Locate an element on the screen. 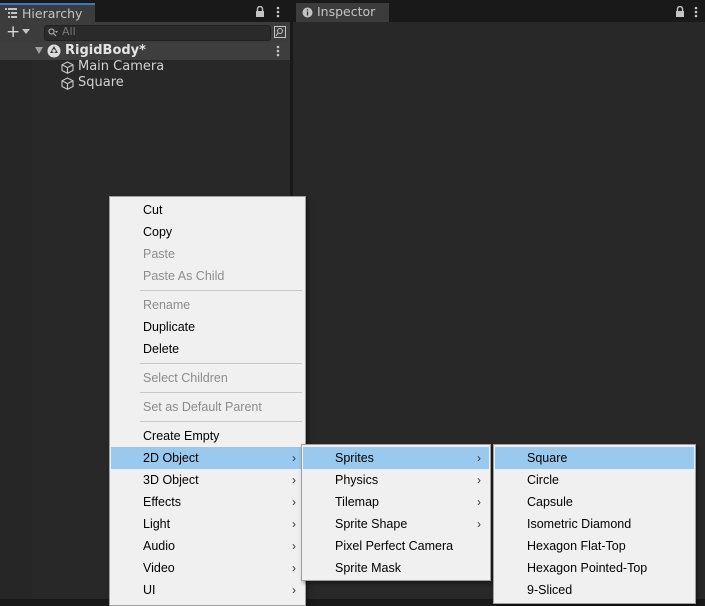  tab-hierarchy: Hierarchy is located at coordinates (47, 12).